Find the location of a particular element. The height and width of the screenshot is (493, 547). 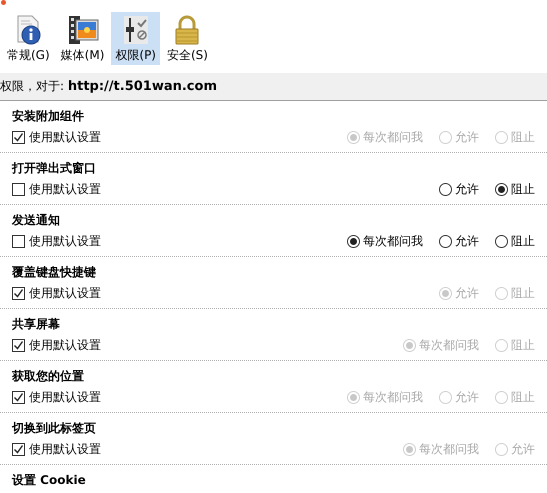

permission-title: 切换到此标签页 is located at coordinates (54, 428).